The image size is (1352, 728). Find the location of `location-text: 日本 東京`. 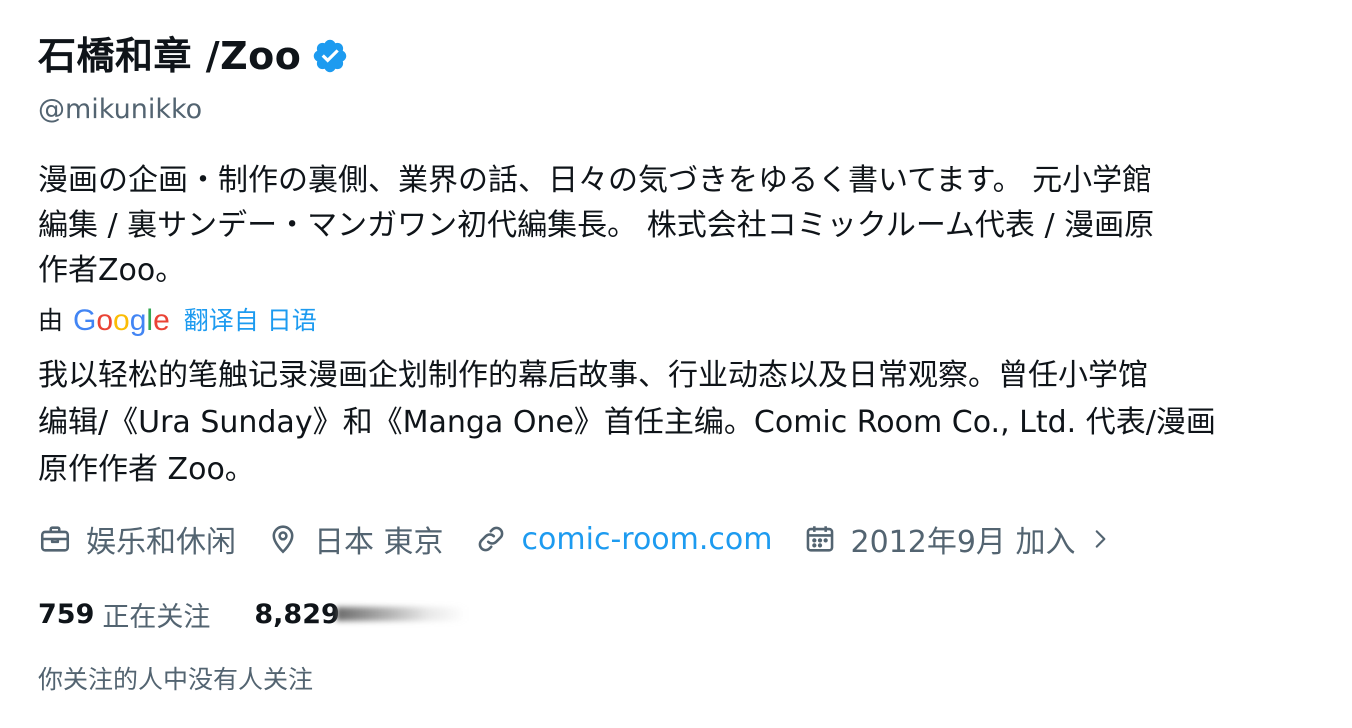

location-text: 日本 東京 is located at coordinates (379, 542).